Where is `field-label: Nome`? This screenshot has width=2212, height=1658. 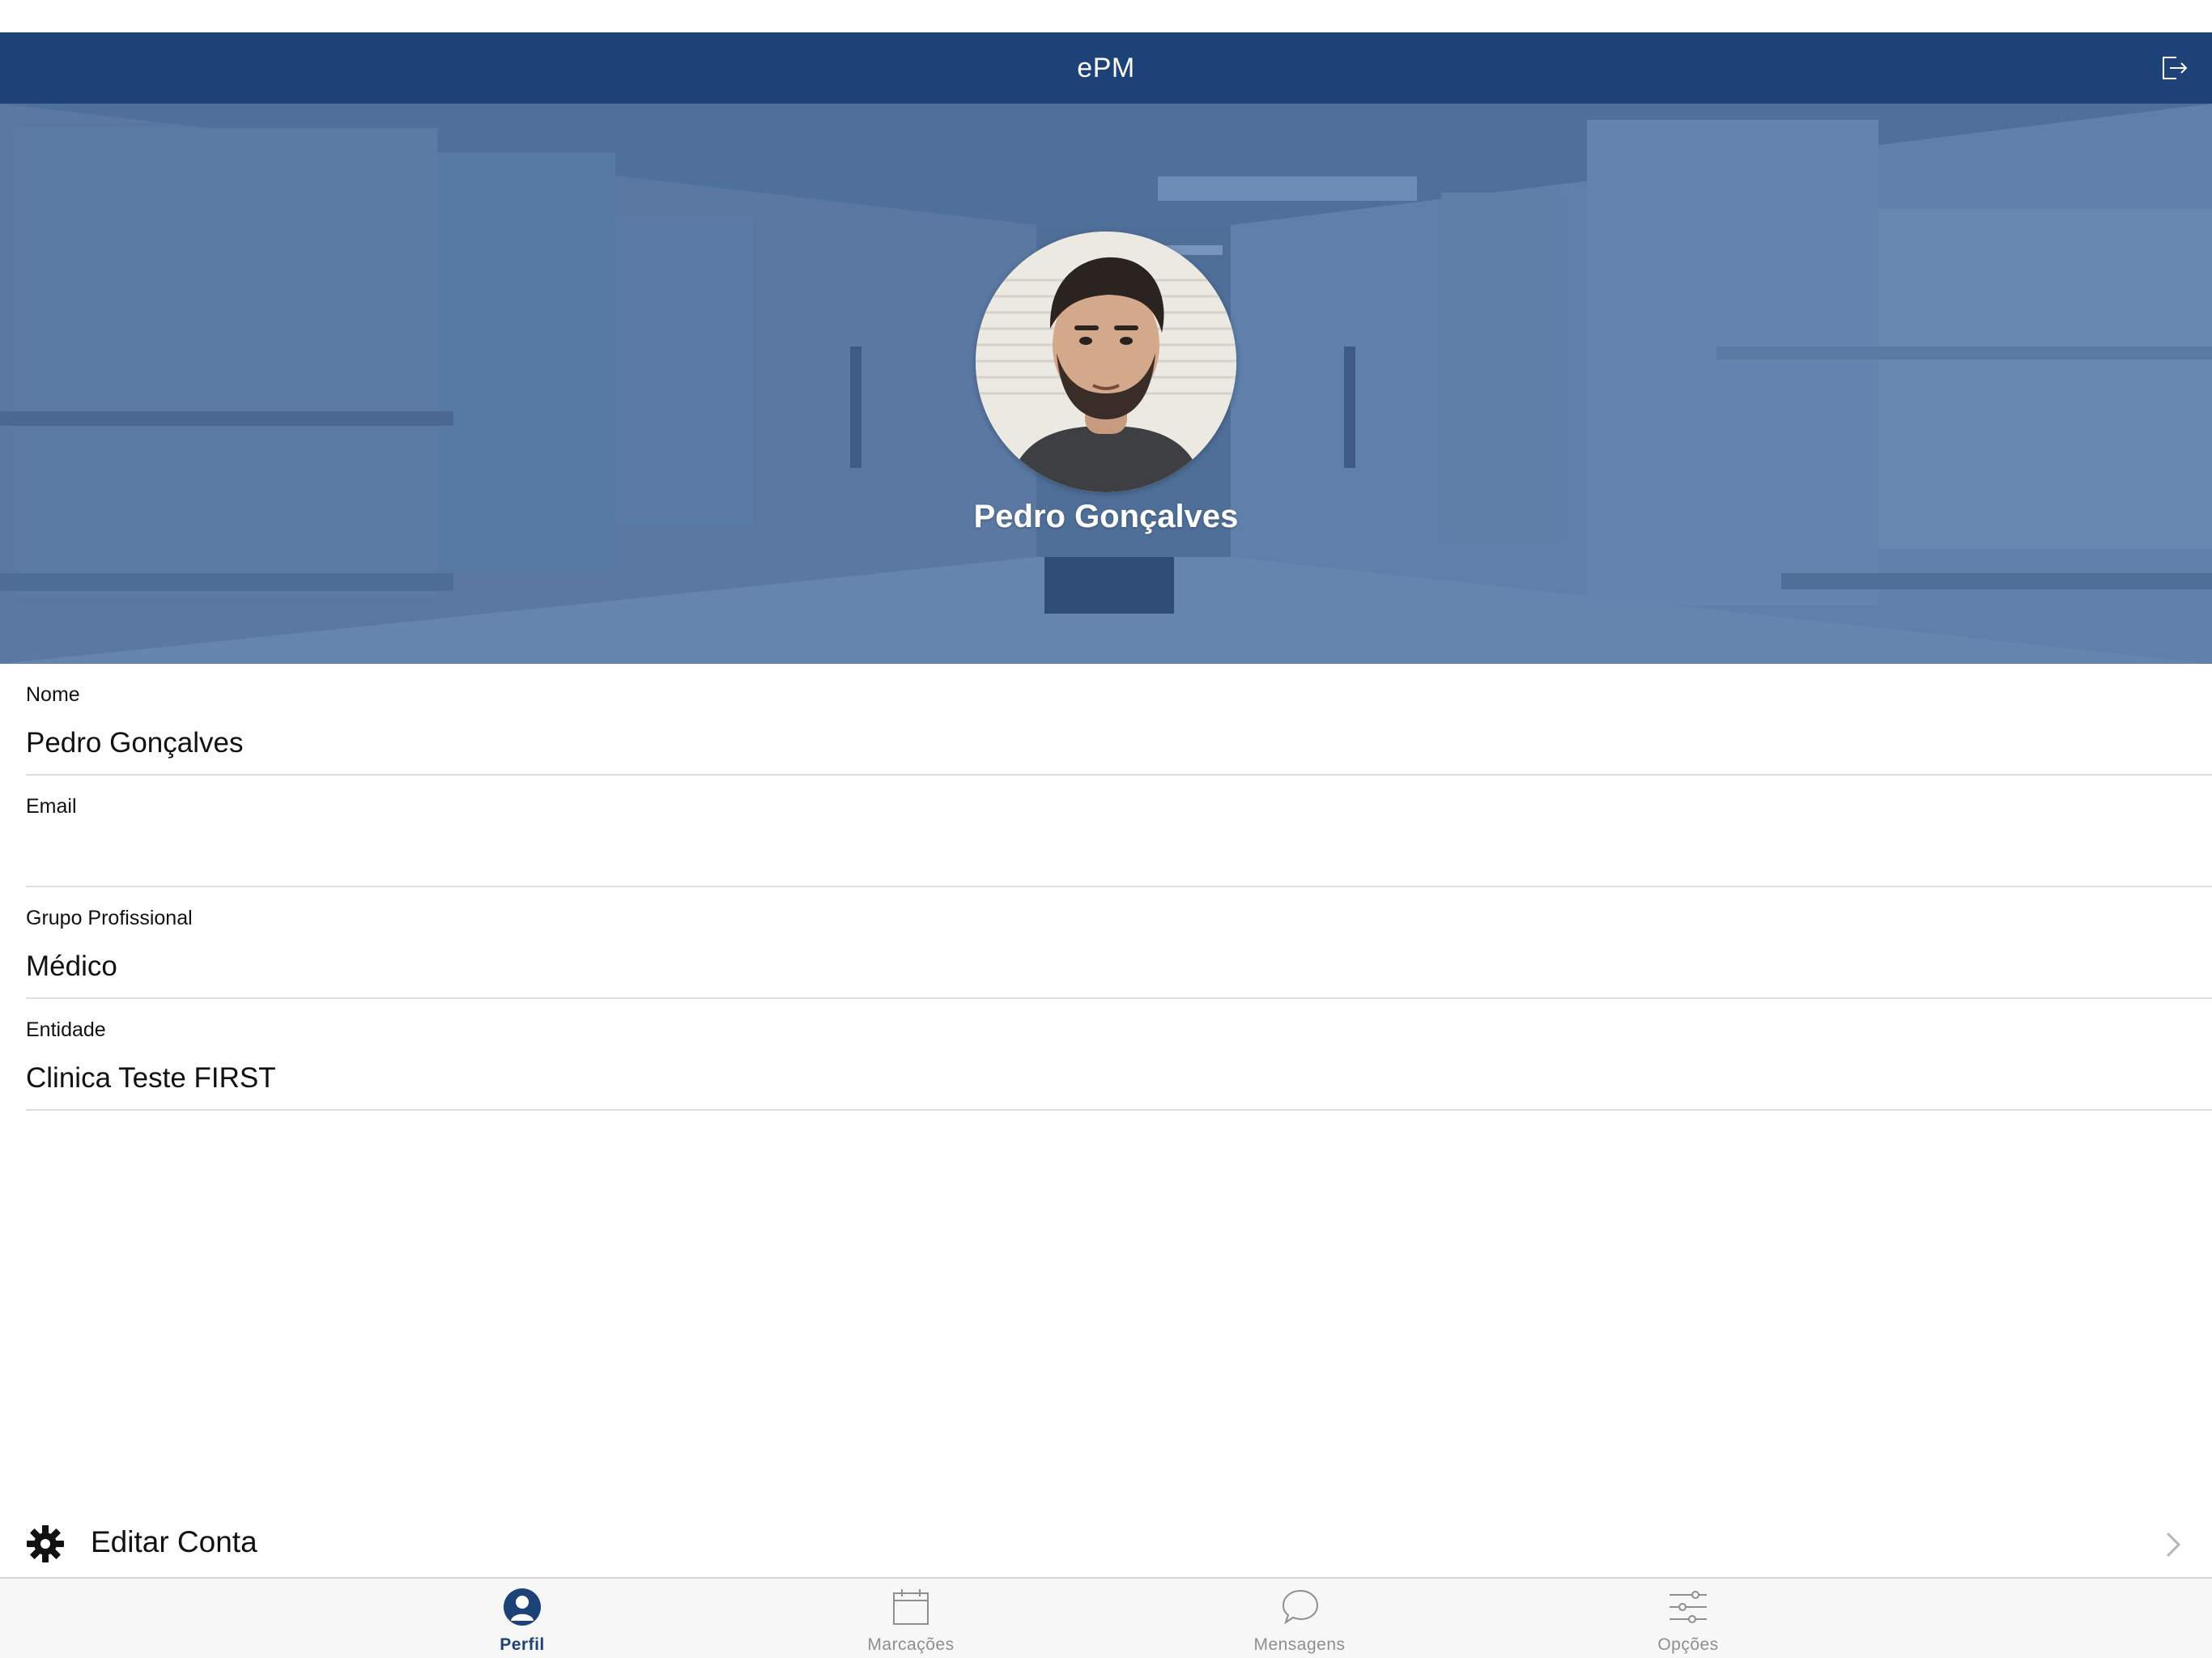
field-label: Nome is located at coordinates (53, 694).